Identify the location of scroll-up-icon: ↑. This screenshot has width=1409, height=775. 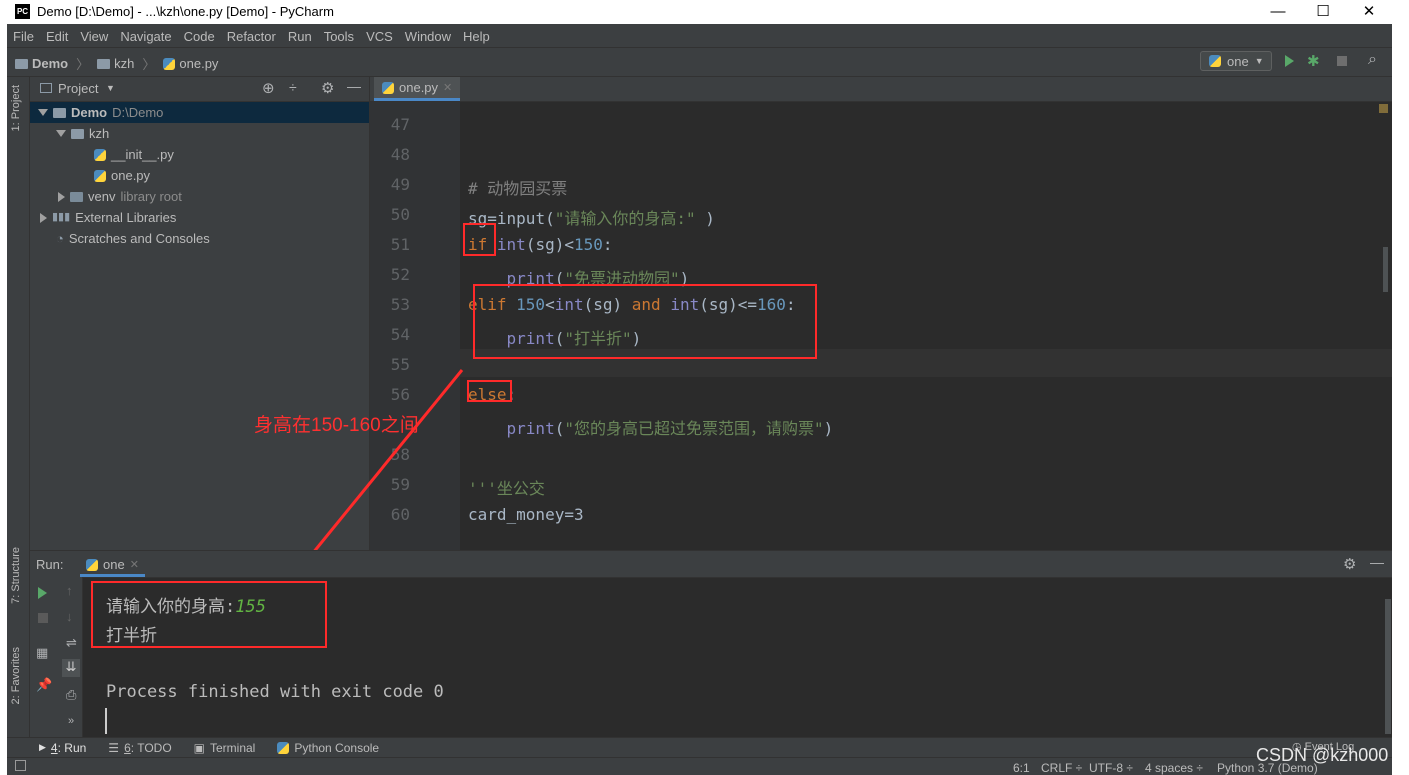
(69, 590).